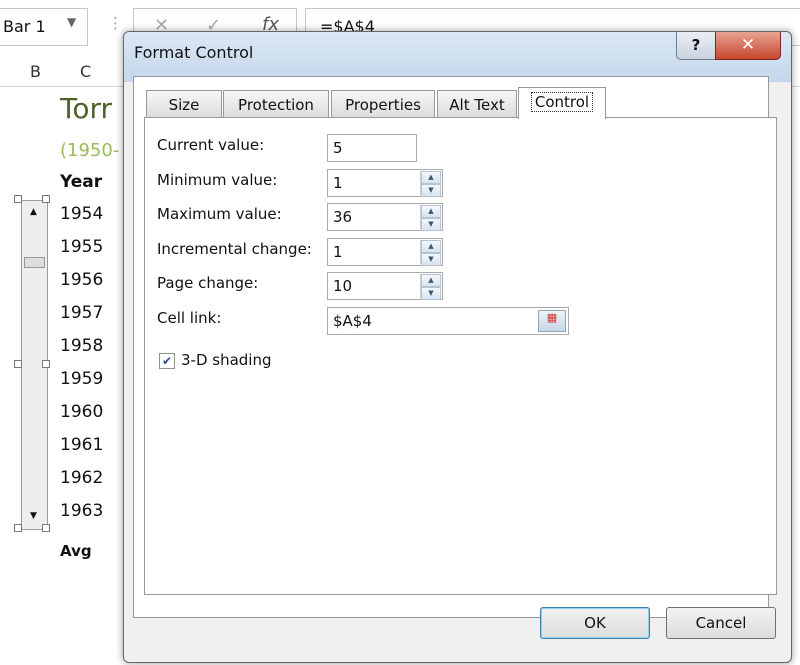  Describe the element at coordinates (115, 23) in the screenshot. I see `drag-handle-icon: ⋮` at that location.